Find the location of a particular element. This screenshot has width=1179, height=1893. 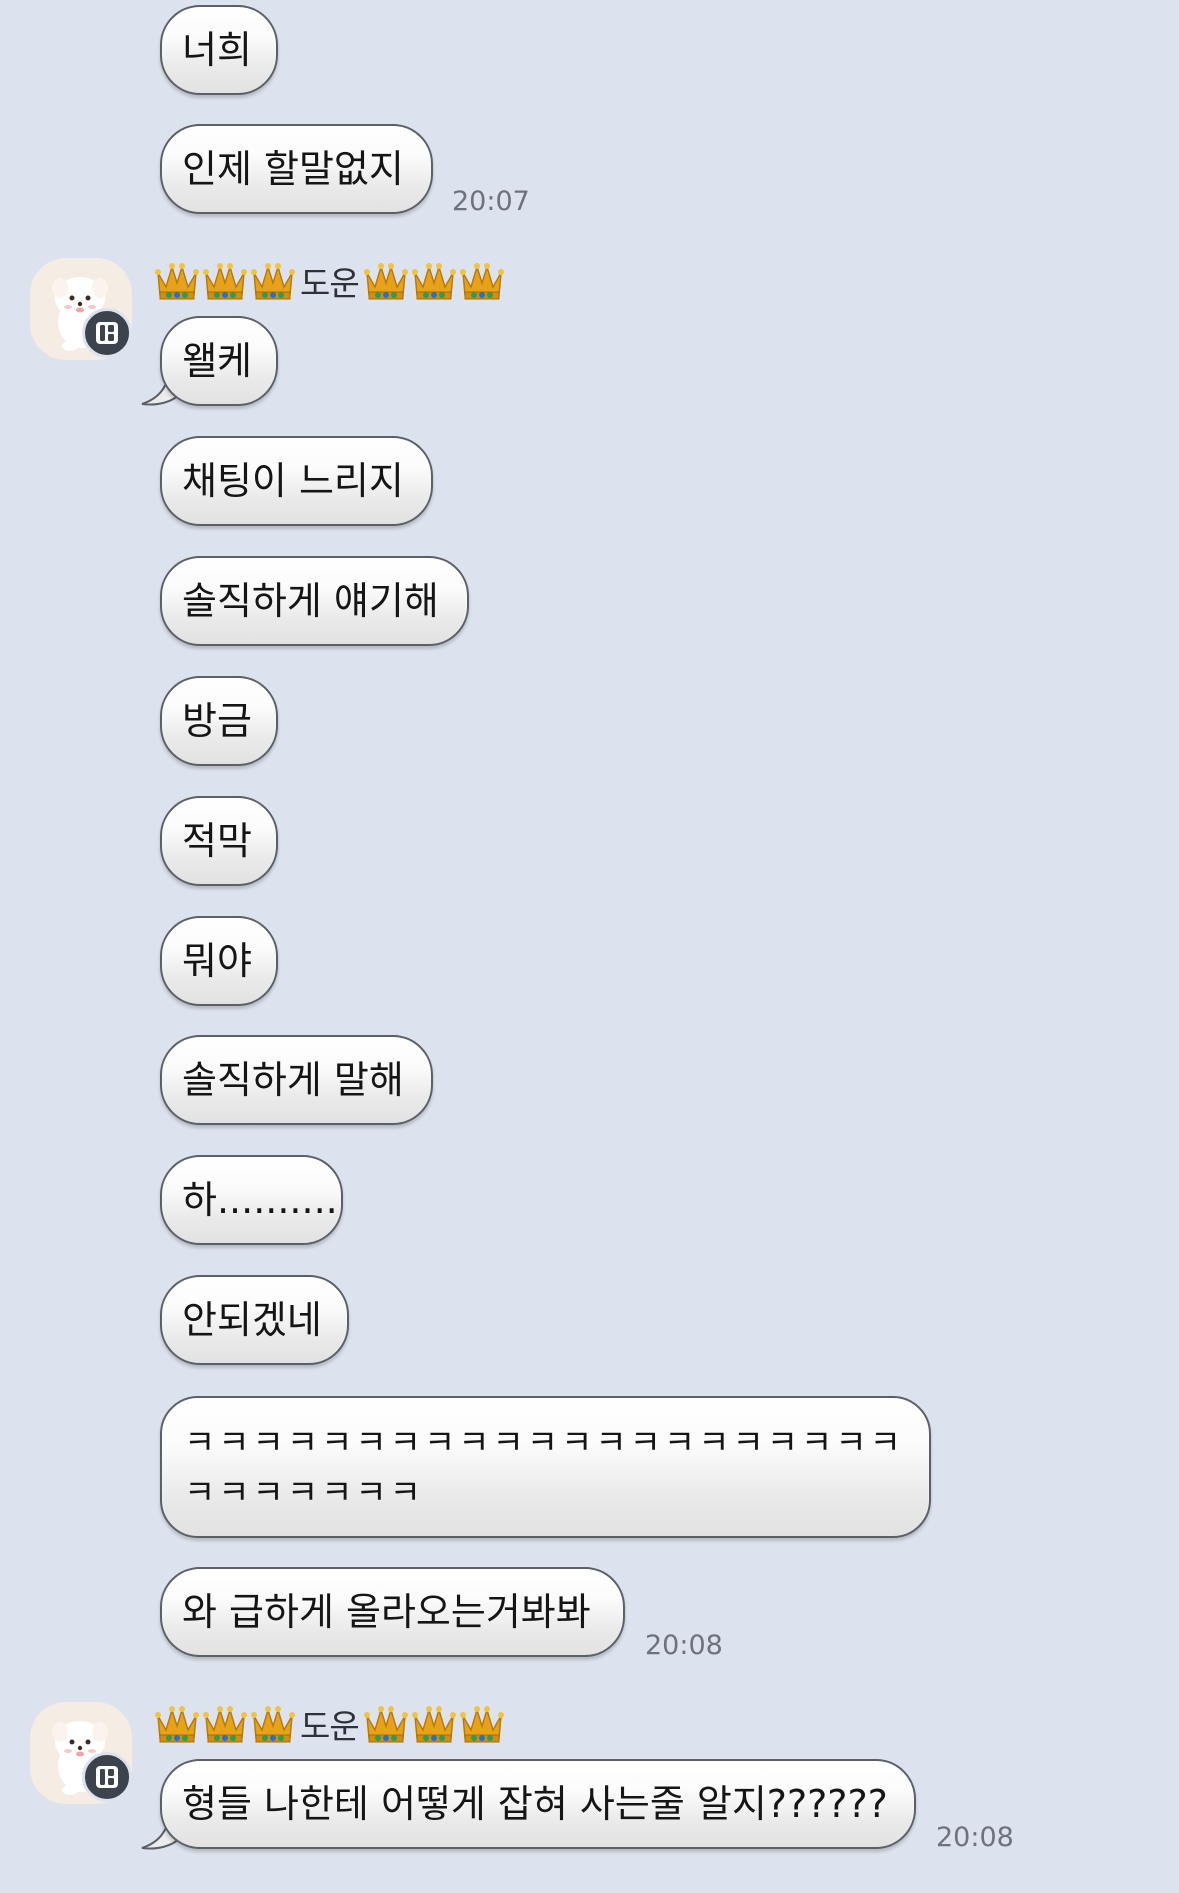

message-bubble: 뭐야 is located at coordinates (219, 961).